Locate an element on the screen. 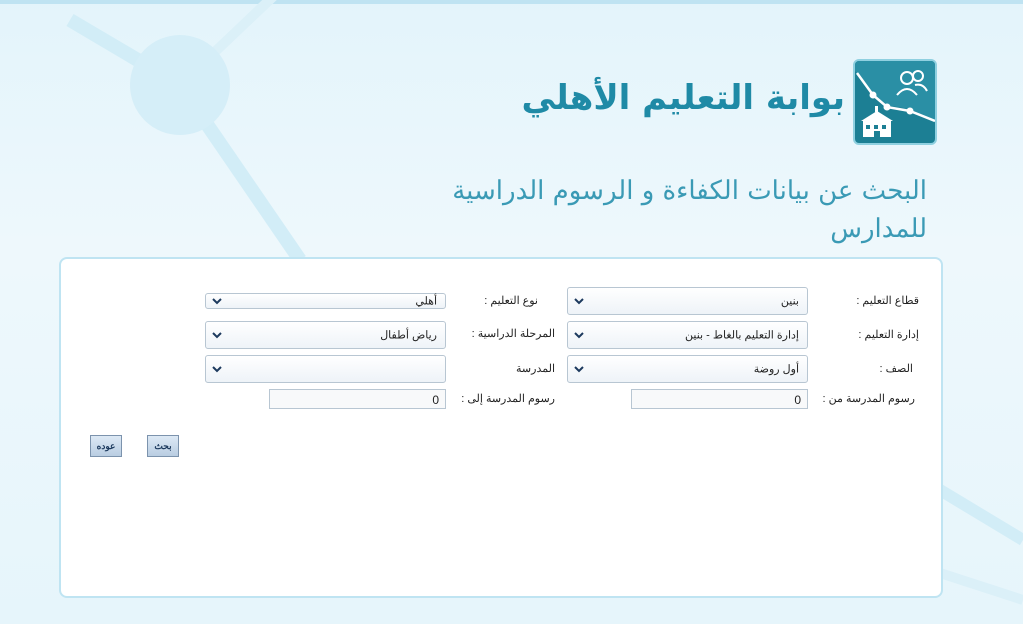 The image size is (1023, 624). fees-to-label: رسوم المدرسة إلى : is located at coordinates (508, 399).